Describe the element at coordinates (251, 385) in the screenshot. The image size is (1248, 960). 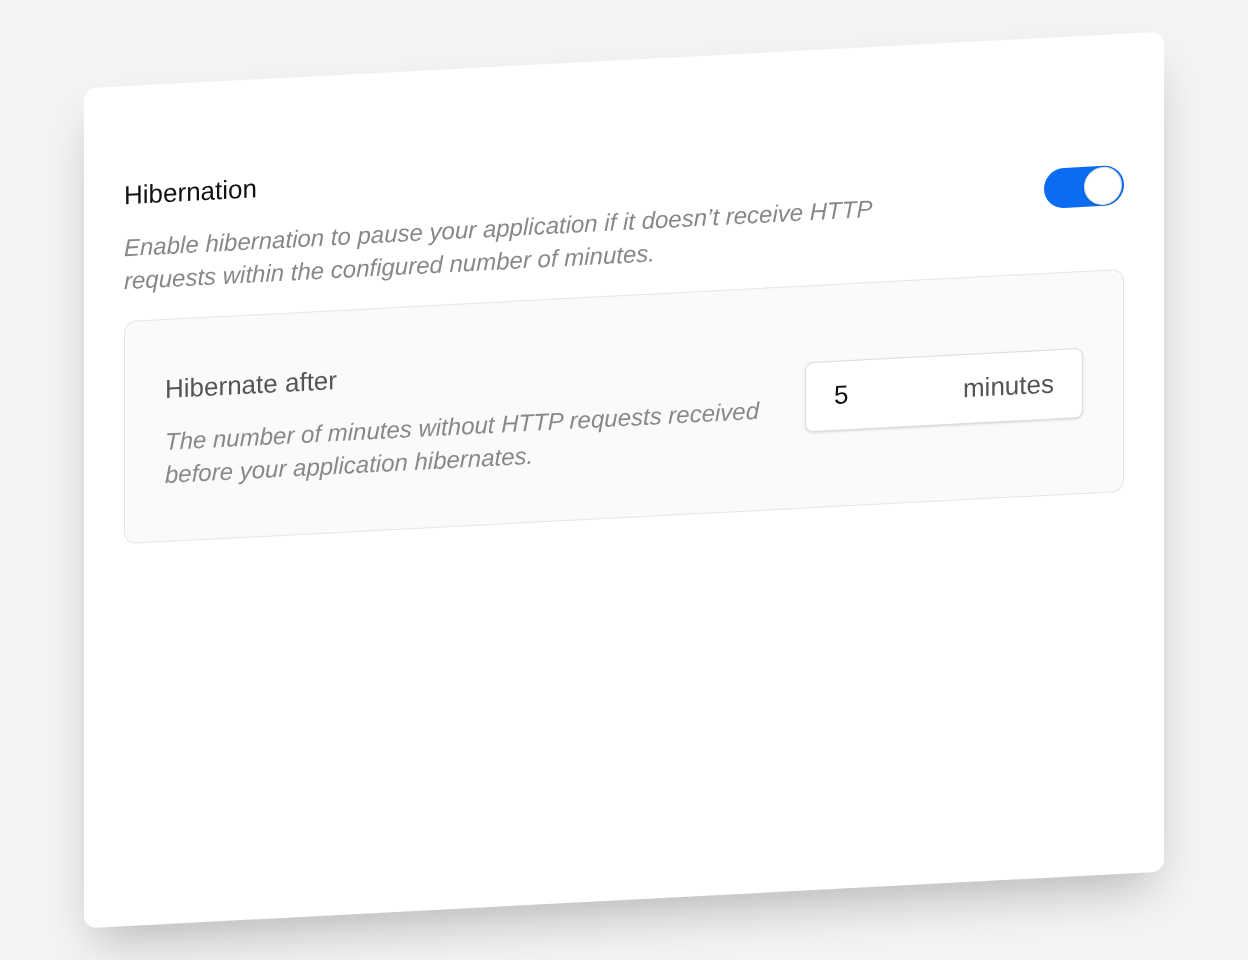
I see `setting-title: Hibernate after` at that location.